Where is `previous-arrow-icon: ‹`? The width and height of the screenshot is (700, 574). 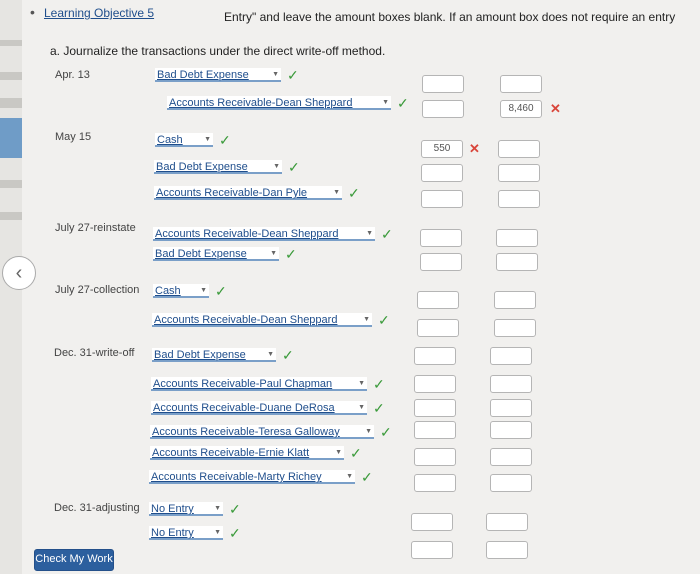
previous-arrow-icon: ‹ is located at coordinates (19, 273).